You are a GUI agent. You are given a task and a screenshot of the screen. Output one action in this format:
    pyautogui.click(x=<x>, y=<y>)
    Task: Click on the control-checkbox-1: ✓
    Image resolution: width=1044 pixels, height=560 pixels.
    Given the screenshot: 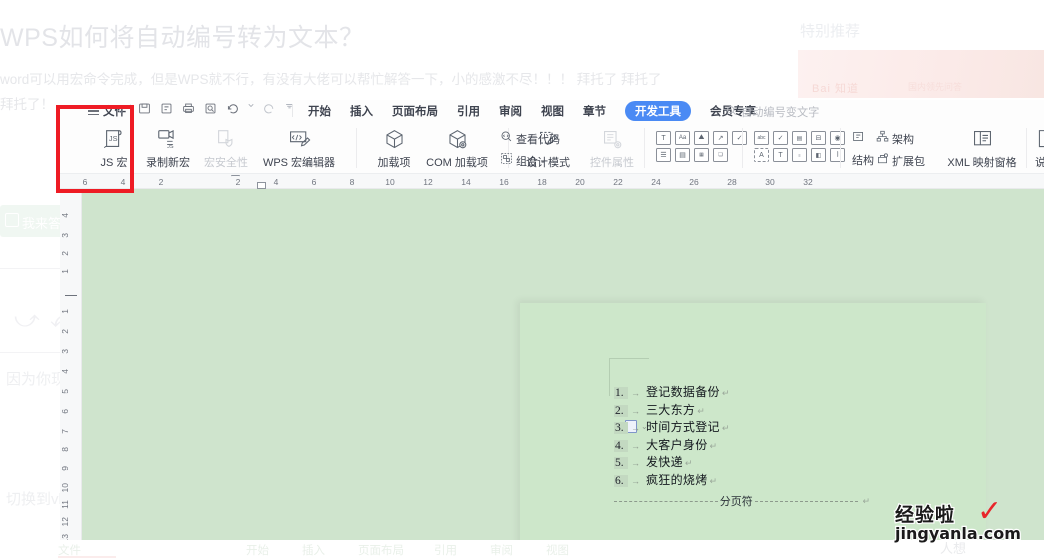 What is the action you would take?
    pyautogui.click(x=739, y=138)
    